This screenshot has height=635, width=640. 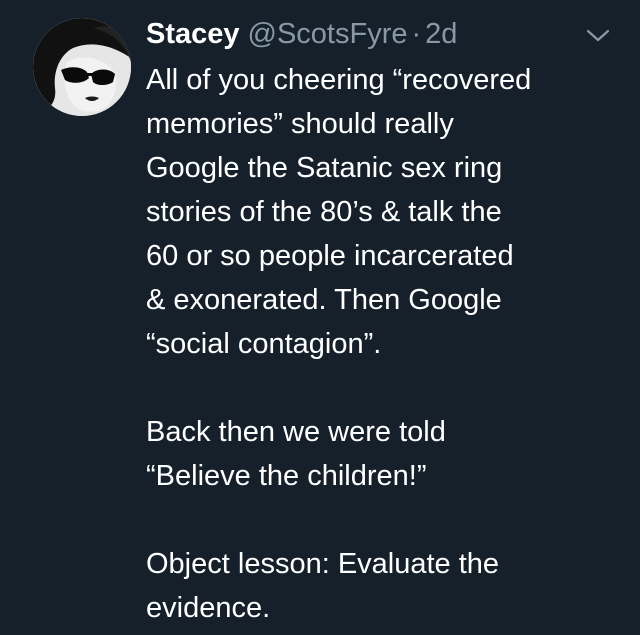 I want to click on tweet-paragraph: Object lesson: Evaluate the evidence., so click(x=386, y=586).